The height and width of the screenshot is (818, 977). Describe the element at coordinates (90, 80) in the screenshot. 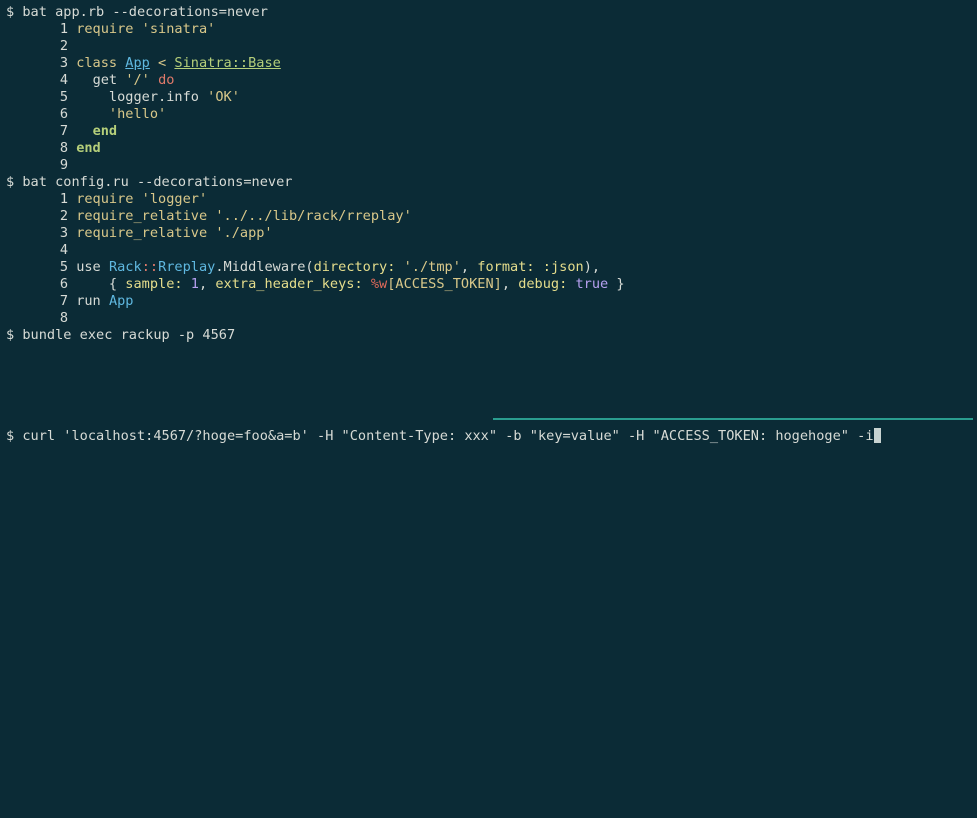

I see `code-line: 4 get '/' do` at that location.